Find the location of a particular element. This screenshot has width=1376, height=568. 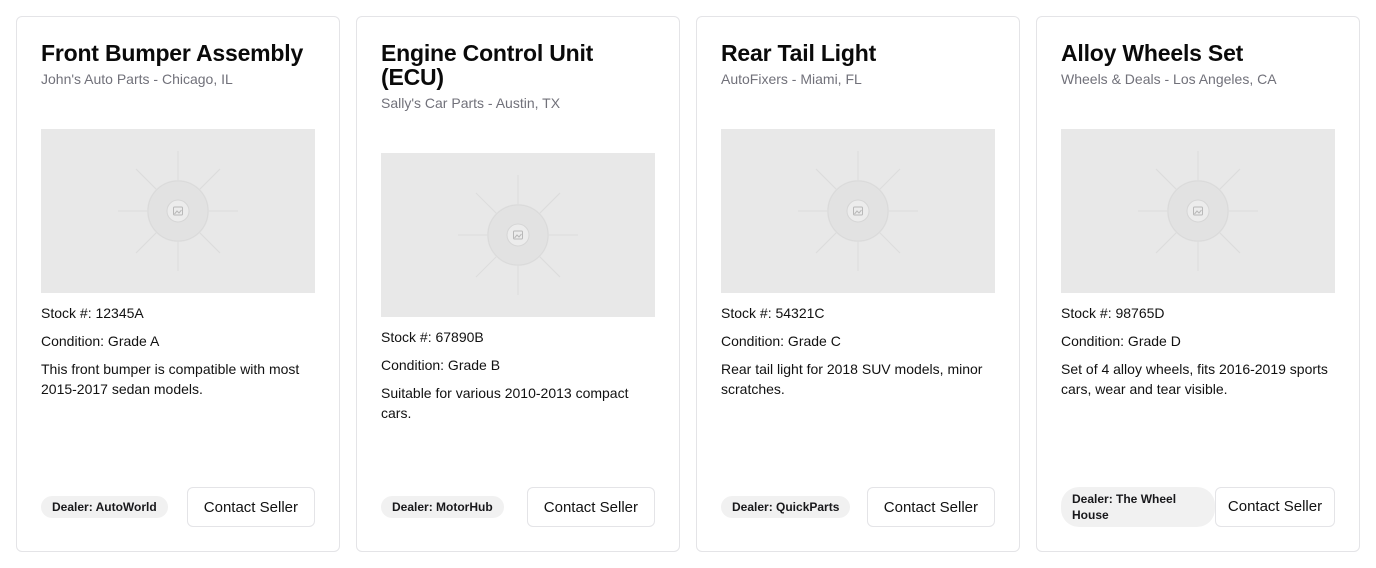

dealer-badge: Dealer: AutoWorld is located at coordinates (104, 507).